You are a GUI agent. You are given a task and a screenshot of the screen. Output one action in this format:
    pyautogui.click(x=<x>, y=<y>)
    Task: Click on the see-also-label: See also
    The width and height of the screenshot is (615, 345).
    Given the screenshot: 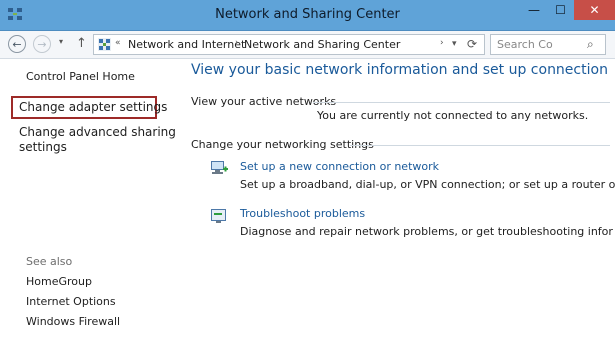 What is the action you would take?
    pyautogui.click(x=49, y=261)
    